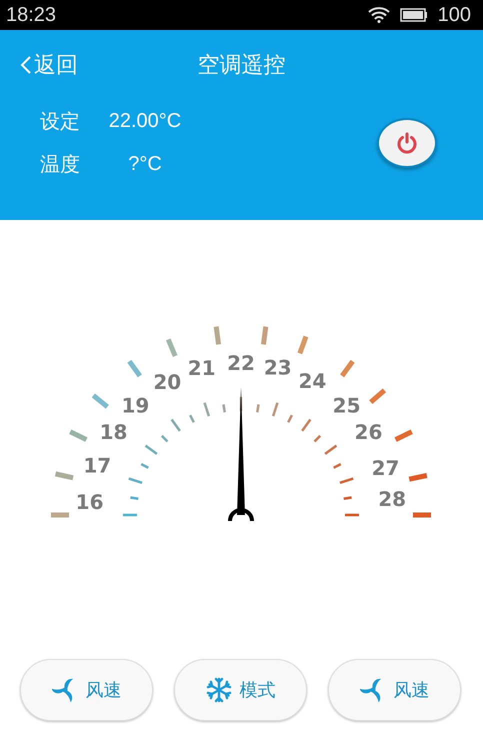 The width and height of the screenshot is (483, 753). What do you see at coordinates (386, 468) in the screenshot?
I see `gauge-label: 27` at bounding box center [386, 468].